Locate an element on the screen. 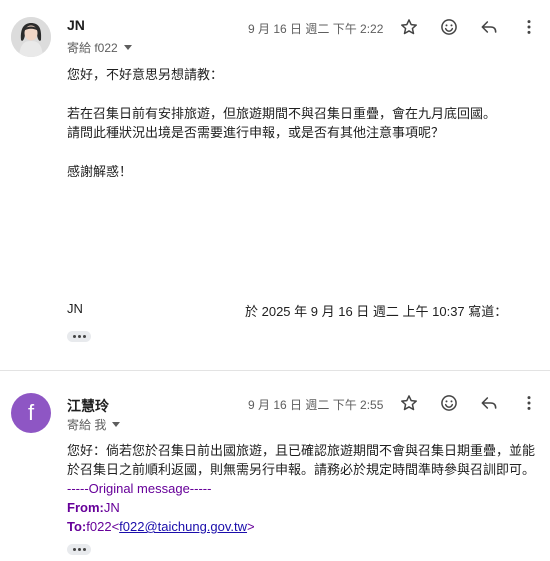 The height and width of the screenshot is (561, 550). body-line: 您好，不好意思另想請教： is located at coordinates (145, 74).